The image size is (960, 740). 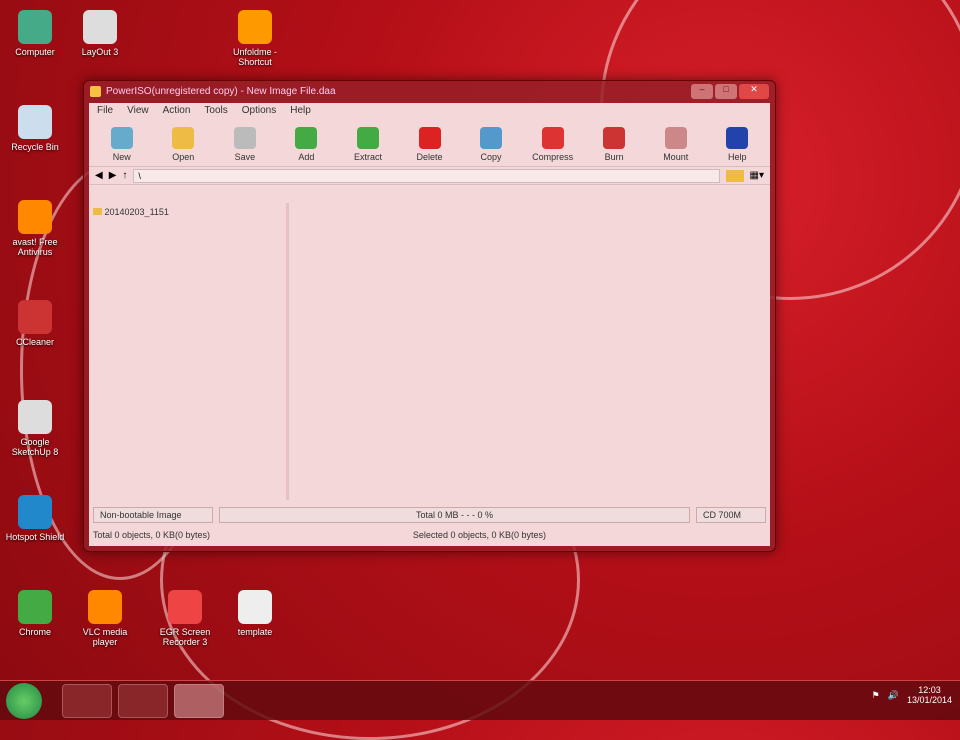 I want to click on desktop-icon: avast! Free Antivirus, so click(x=35, y=228).